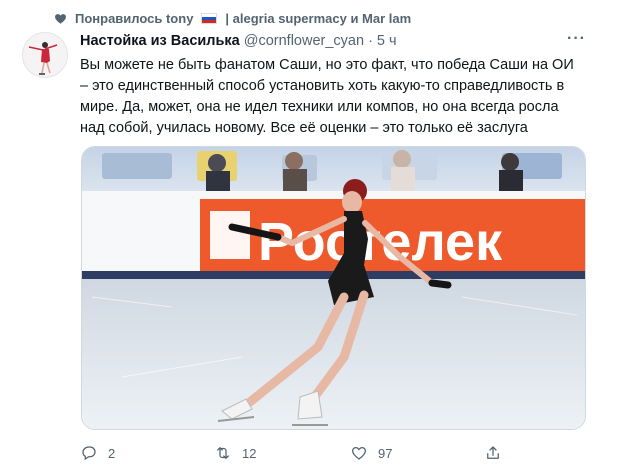 The width and height of the screenshot is (620, 475). What do you see at coordinates (89, 453) in the screenshot?
I see `reply-icon` at bounding box center [89, 453].